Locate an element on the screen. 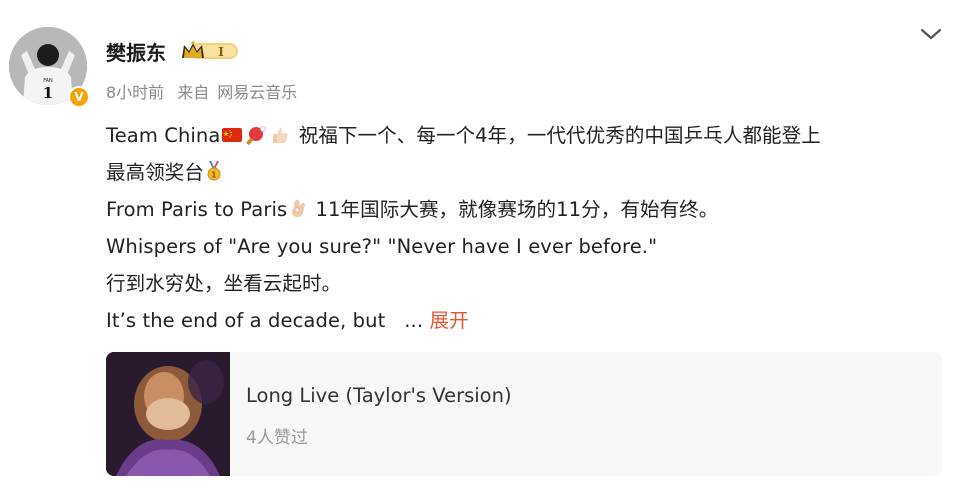  chevron-down-icon is located at coordinates (931, 34).